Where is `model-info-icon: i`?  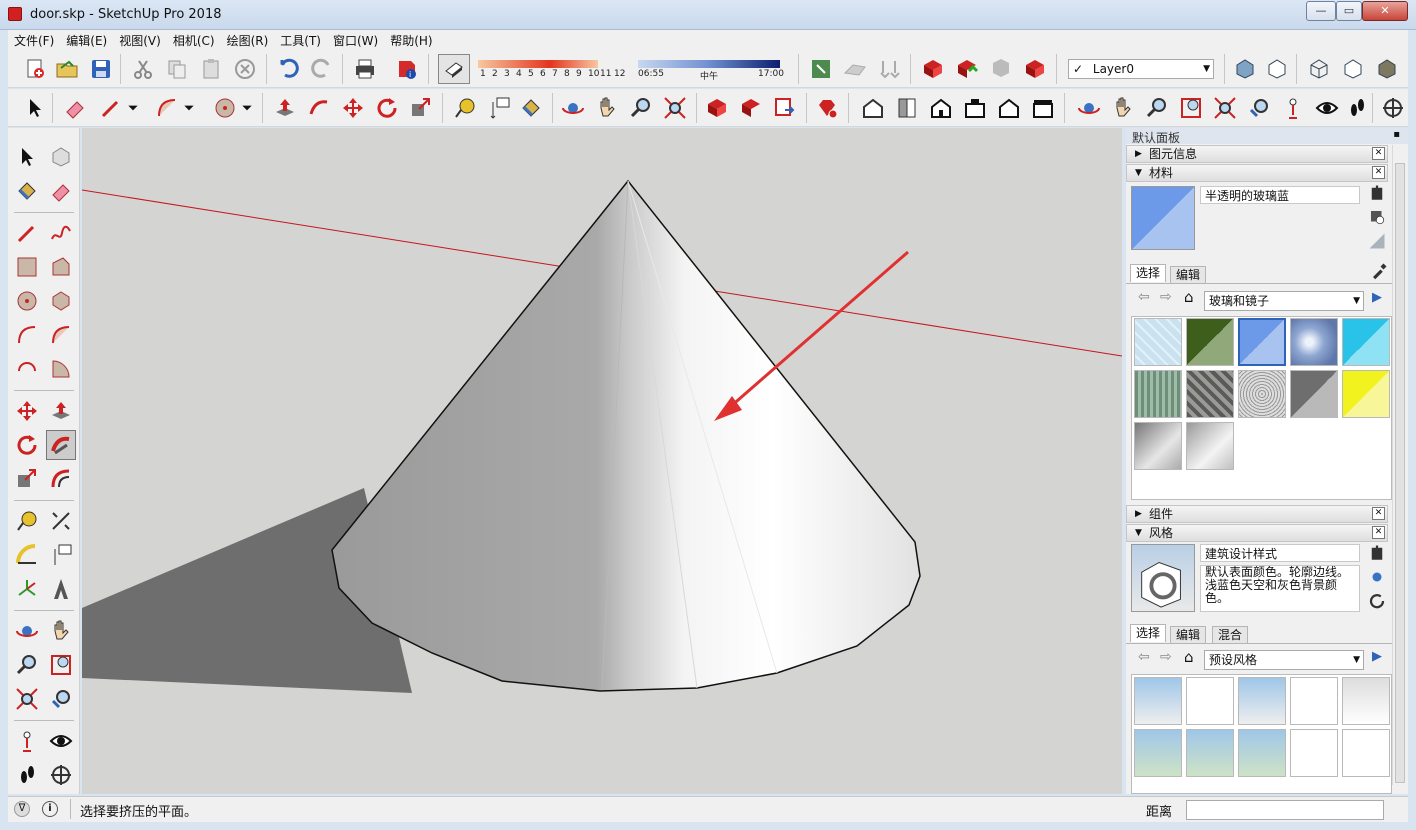 model-info-icon: i is located at coordinates (407, 69).